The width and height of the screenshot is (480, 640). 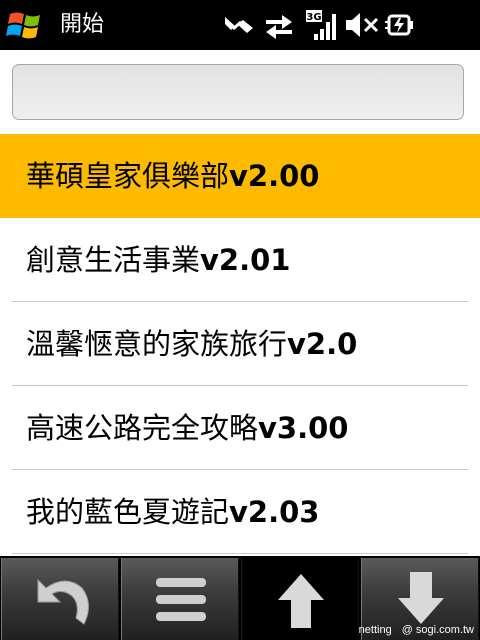 What do you see at coordinates (245, 260) in the screenshot?
I see `item-version: v2.01` at bounding box center [245, 260].